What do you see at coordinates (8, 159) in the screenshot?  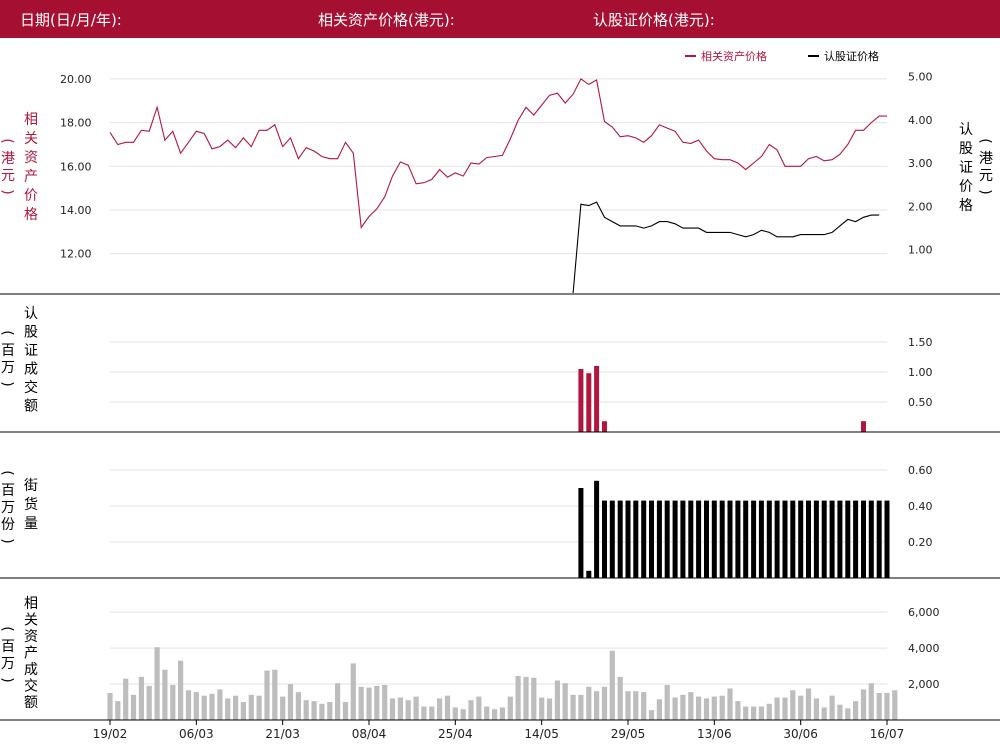 I see `axis-label-char: 港` at bounding box center [8, 159].